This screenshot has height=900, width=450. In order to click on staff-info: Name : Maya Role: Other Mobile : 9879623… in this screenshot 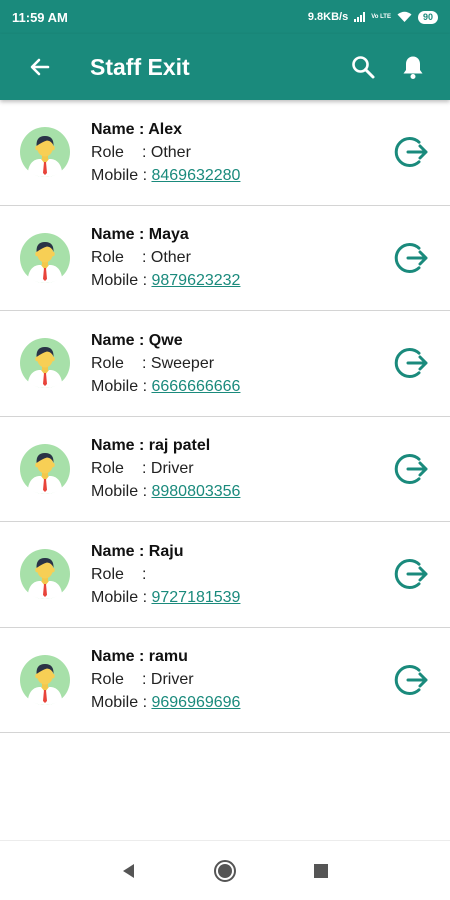, I will do `click(240, 257)`.